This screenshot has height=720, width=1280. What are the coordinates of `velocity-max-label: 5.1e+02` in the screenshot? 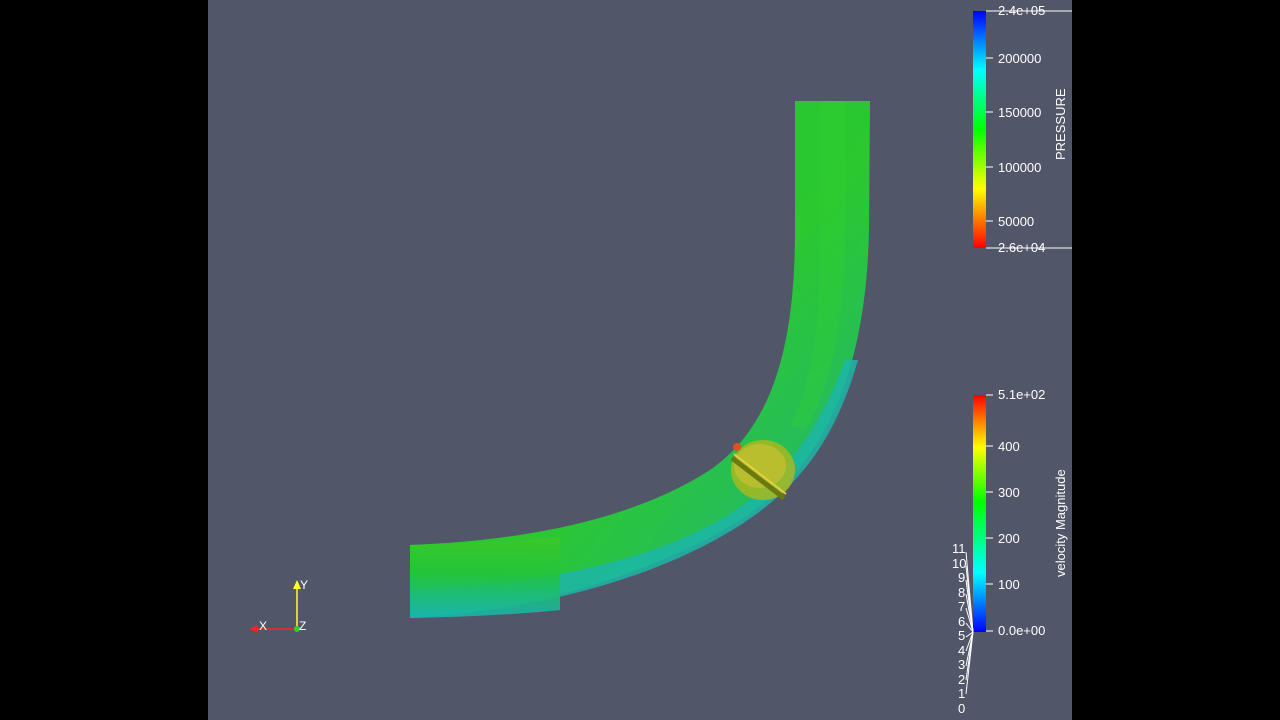 It's located at (1021, 394).